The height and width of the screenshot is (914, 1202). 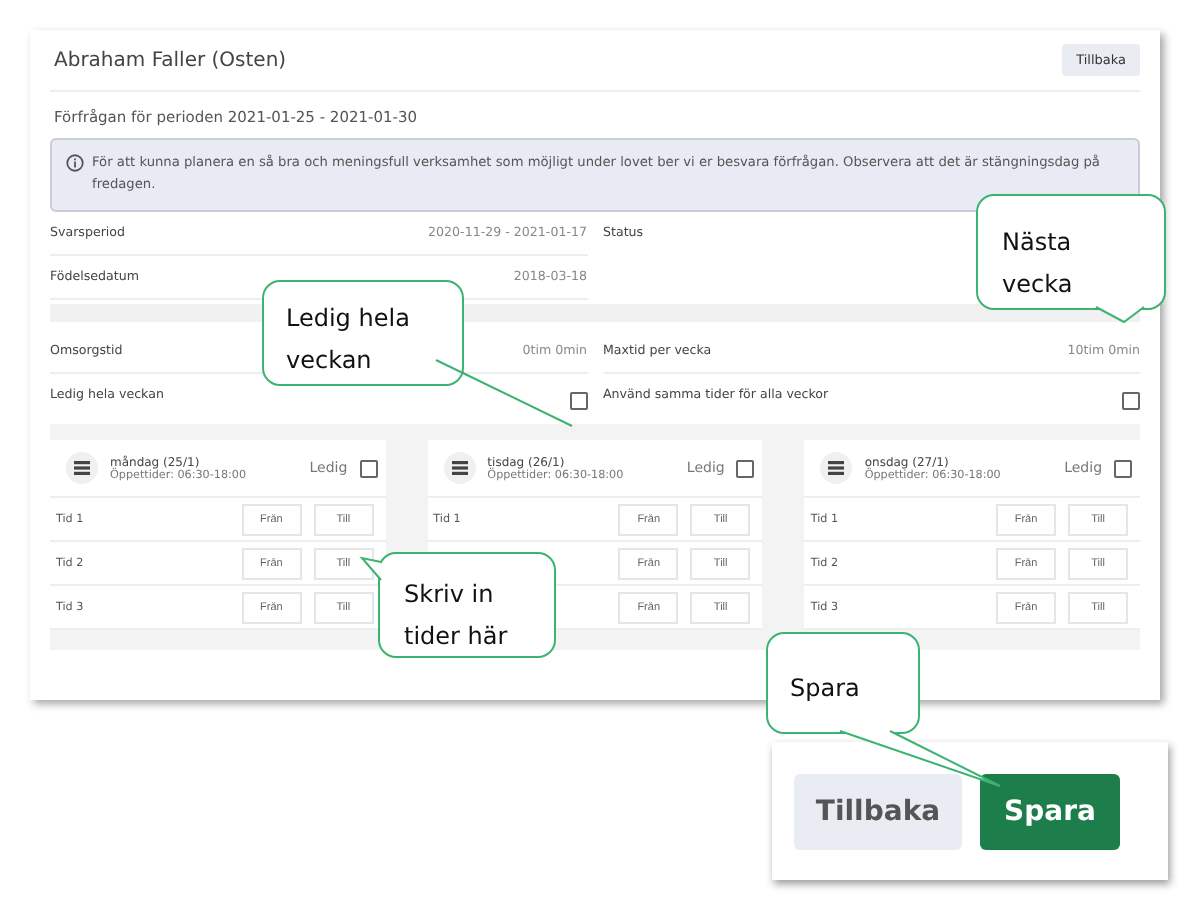 What do you see at coordinates (363, 333) in the screenshot?
I see `callout-bubble: Ledig hela veckan` at bounding box center [363, 333].